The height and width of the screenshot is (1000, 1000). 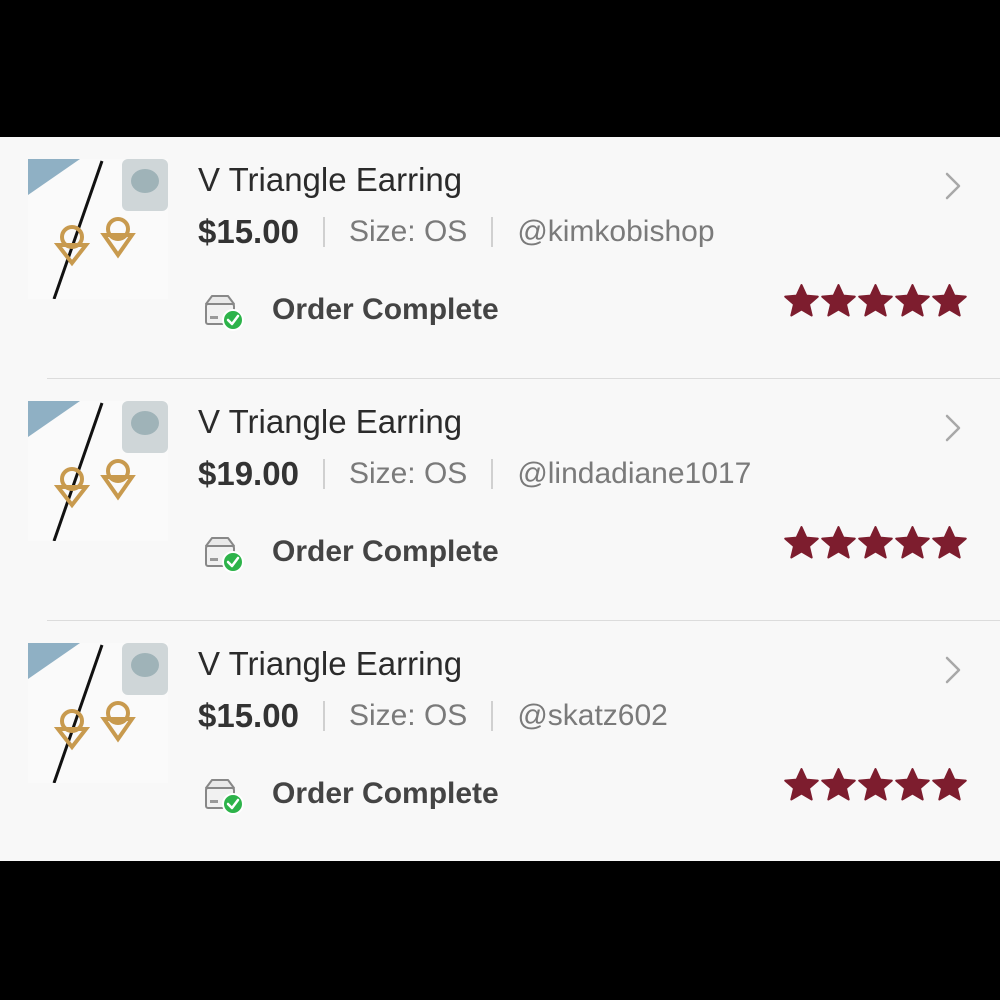 I want to click on order-meta: $15.00 Size: OS @kimkobishop, so click(x=456, y=232).